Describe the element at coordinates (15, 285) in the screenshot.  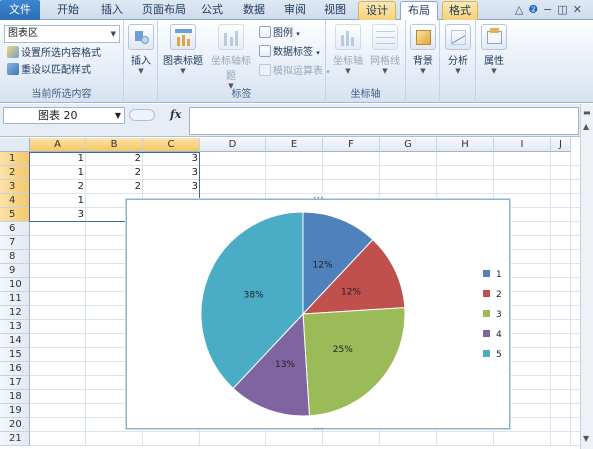
I see `row-header-10: 10` at that location.